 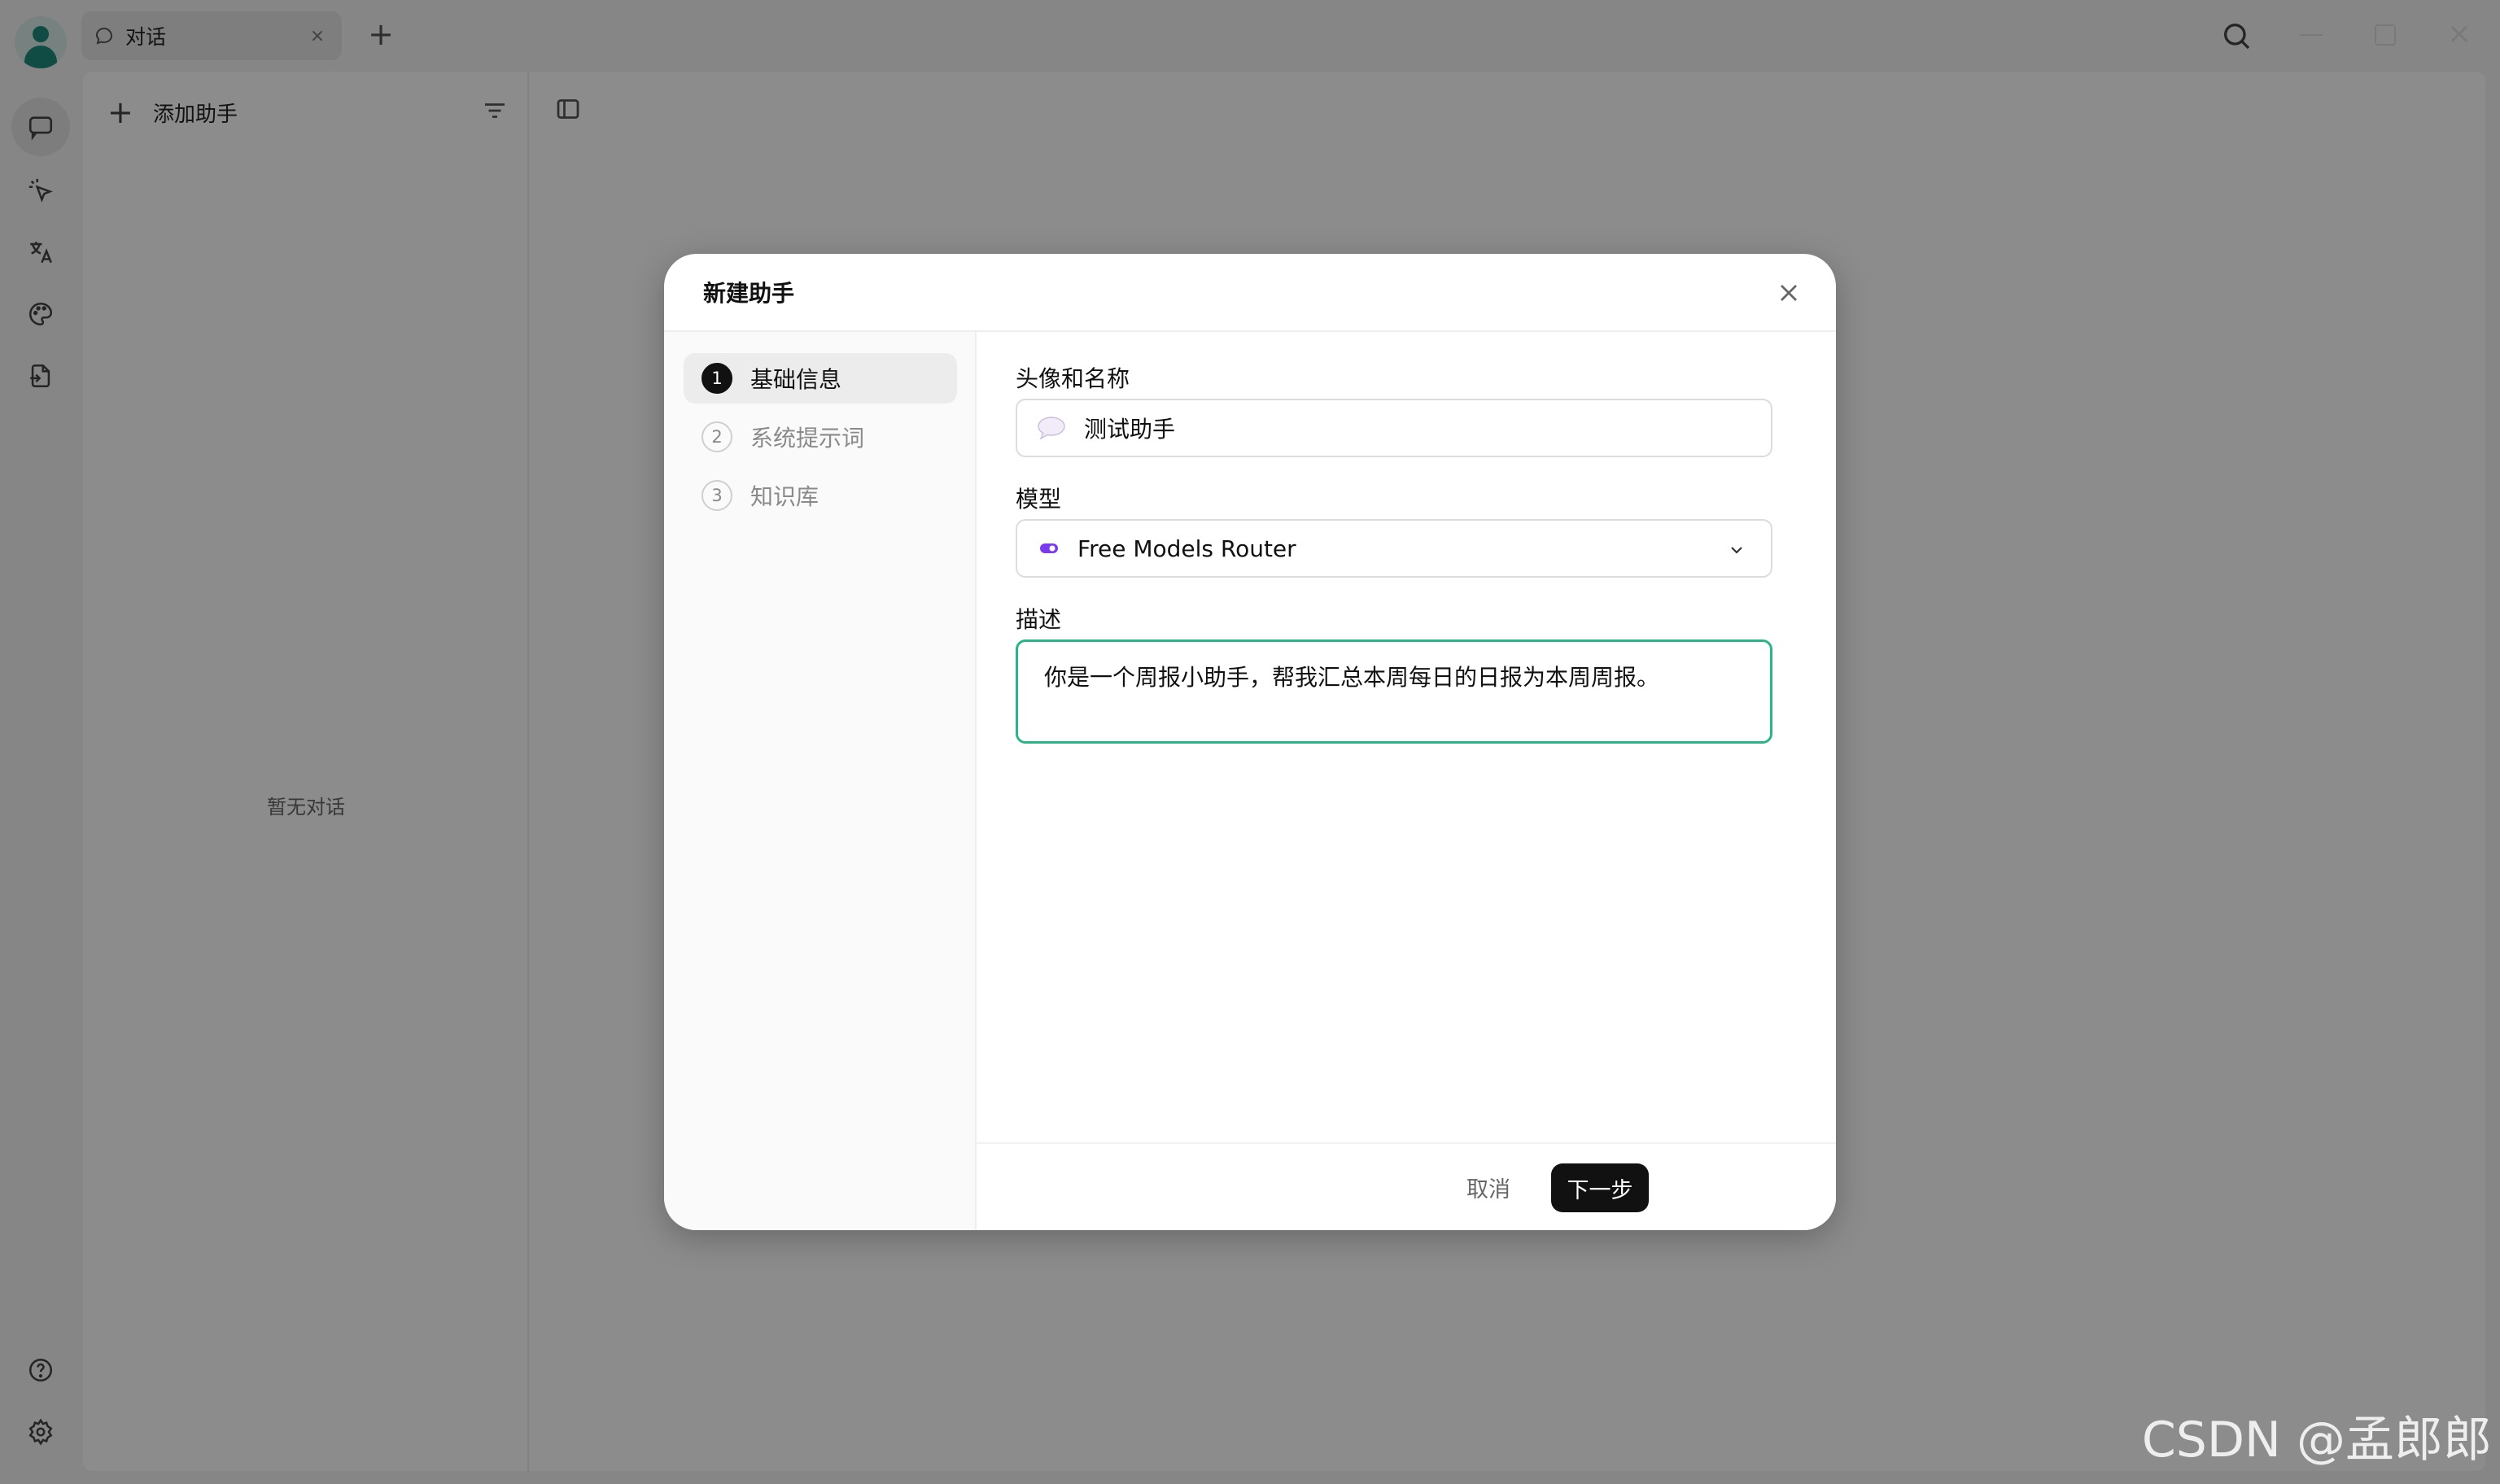 What do you see at coordinates (1600, 1188) in the screenshot?
I see `next-step-button: 下一步` at bounding box center [1600, 1188].